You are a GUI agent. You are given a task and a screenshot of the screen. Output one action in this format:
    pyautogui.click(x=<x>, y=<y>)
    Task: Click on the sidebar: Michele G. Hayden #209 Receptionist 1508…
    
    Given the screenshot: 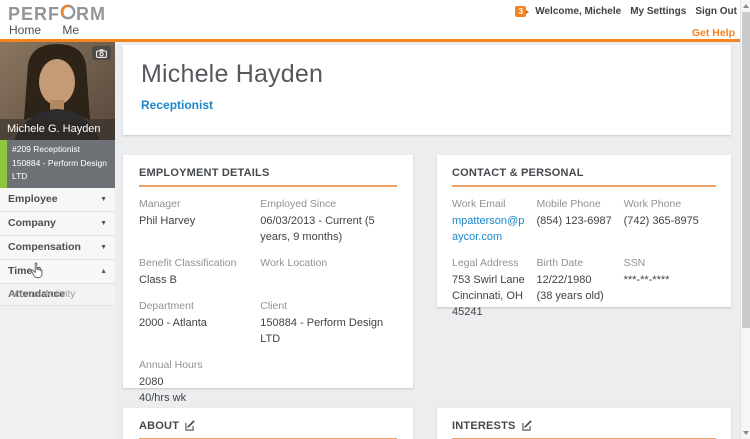 What is the action you would take?
    pyautogui.click(x=57, y=240)
    